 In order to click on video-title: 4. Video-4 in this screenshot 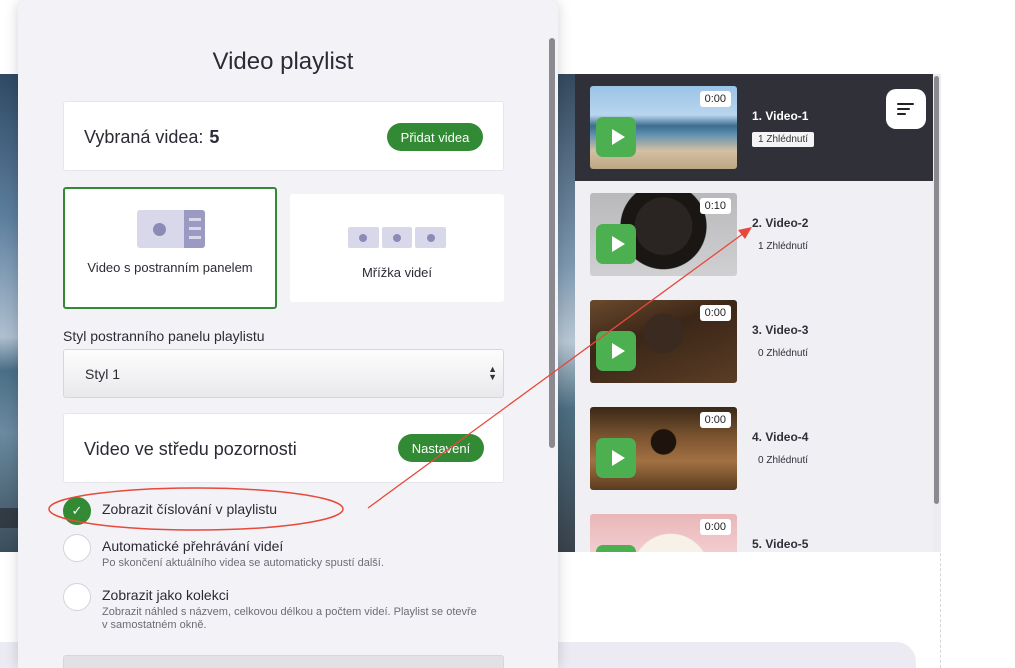, I will do `click(780, 437)`.